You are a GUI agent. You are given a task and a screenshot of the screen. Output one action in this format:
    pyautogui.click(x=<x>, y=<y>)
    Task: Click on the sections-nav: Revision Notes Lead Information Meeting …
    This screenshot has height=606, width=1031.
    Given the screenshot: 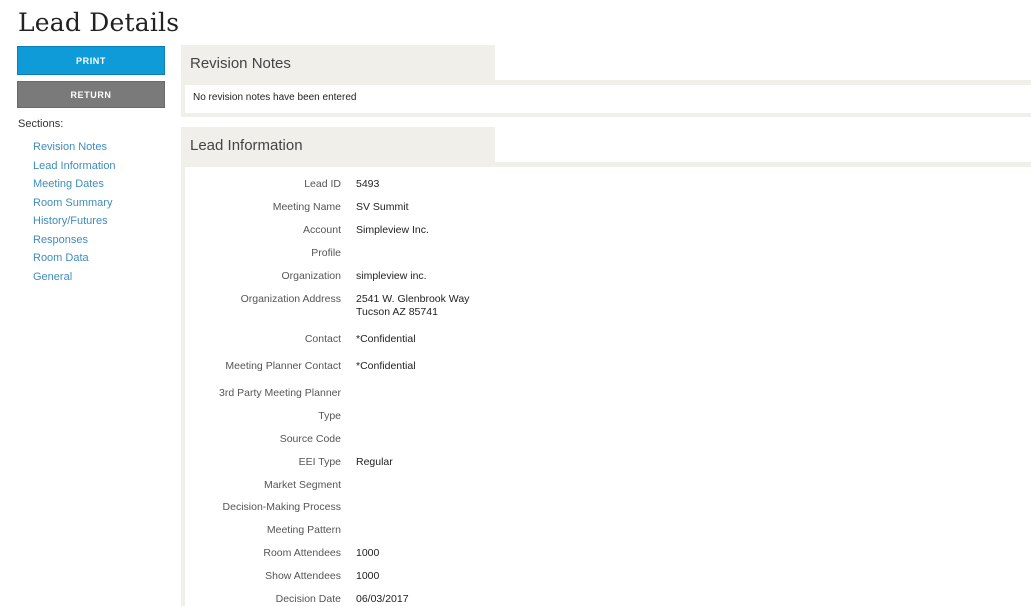 What is the action you would take?
    pyautogui.click(x=74, y=214)
    